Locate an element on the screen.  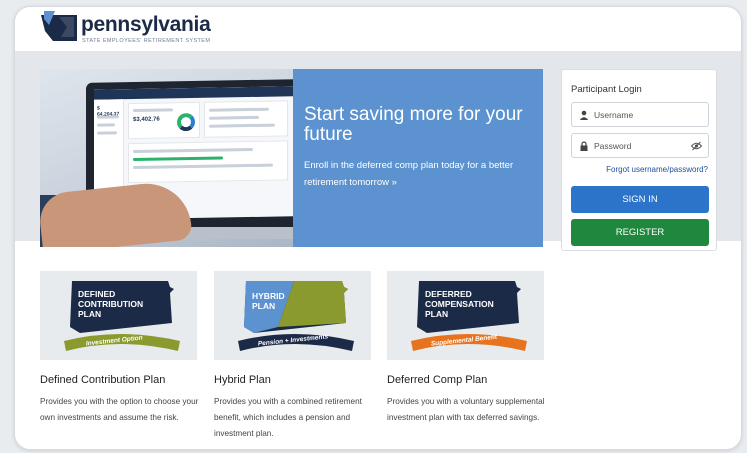
plan-badge-image: HYBRID PLAN Pension + Investments is located at coordinates (292, 315).